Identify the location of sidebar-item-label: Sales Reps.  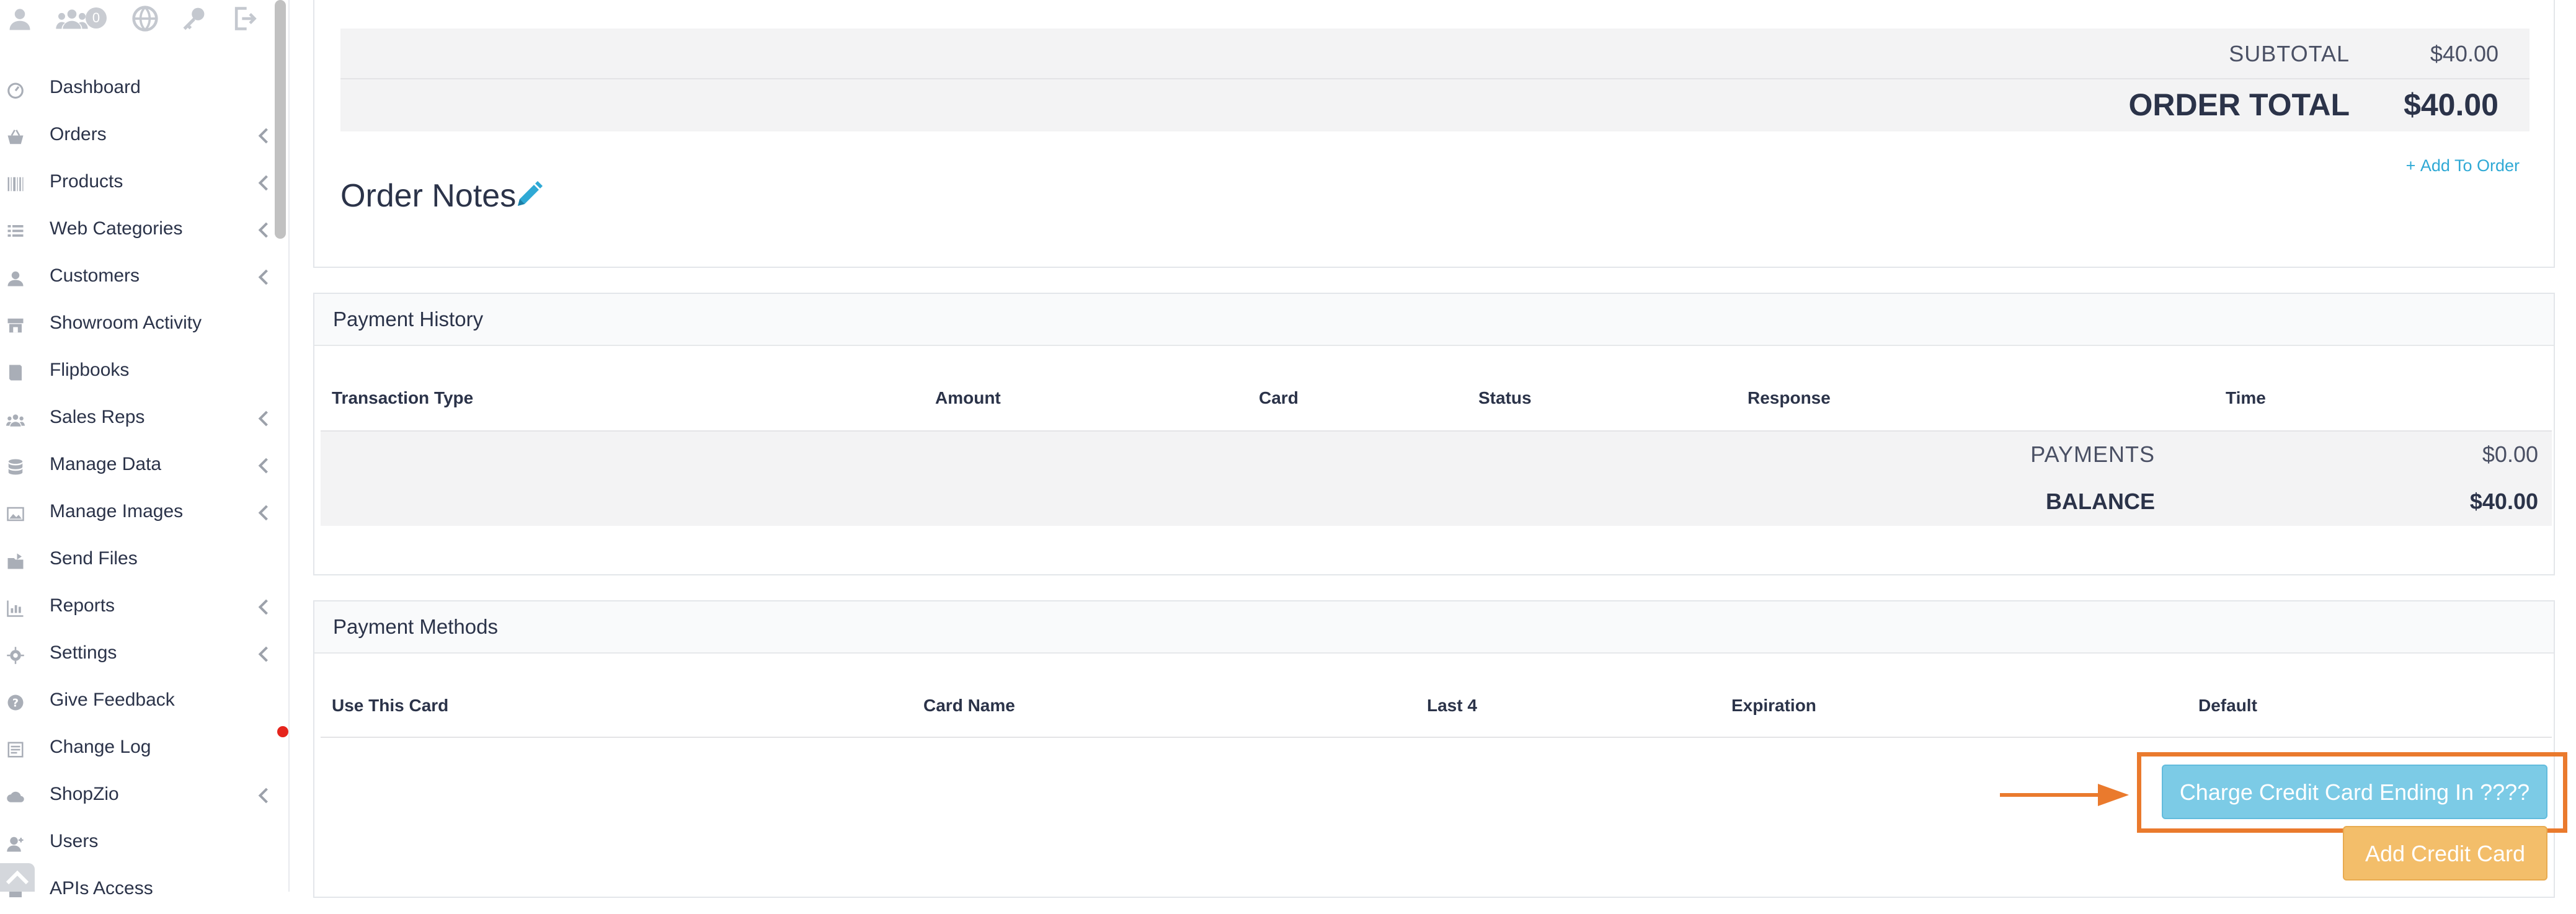
(97, 417).